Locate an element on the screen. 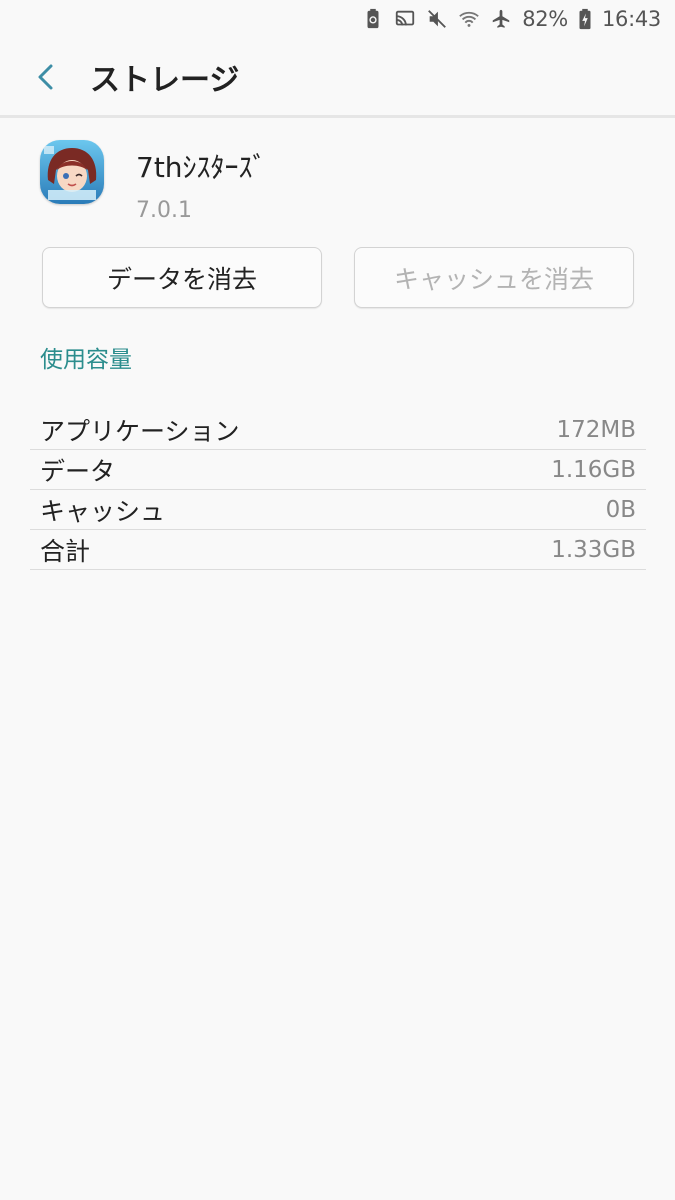  storage-value: 0B is located at coordinates (620, 509).